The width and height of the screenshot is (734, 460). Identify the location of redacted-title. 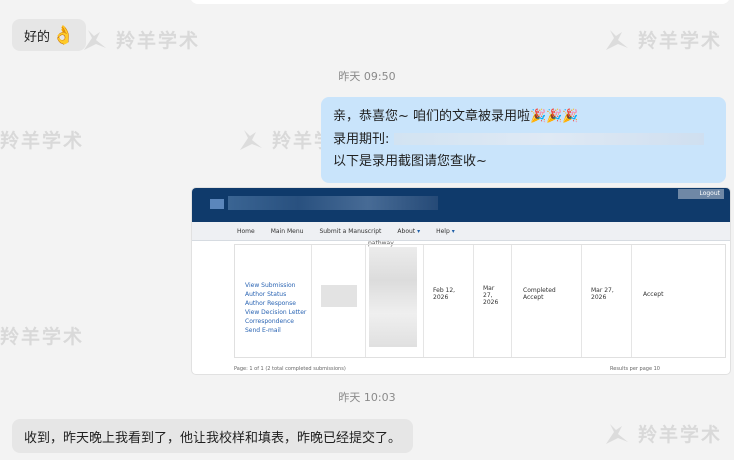
(393, 297).